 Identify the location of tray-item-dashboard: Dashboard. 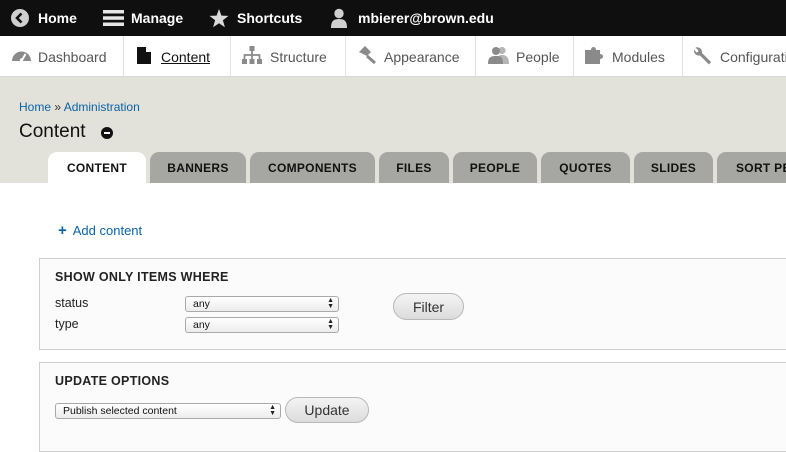
(62, 56).